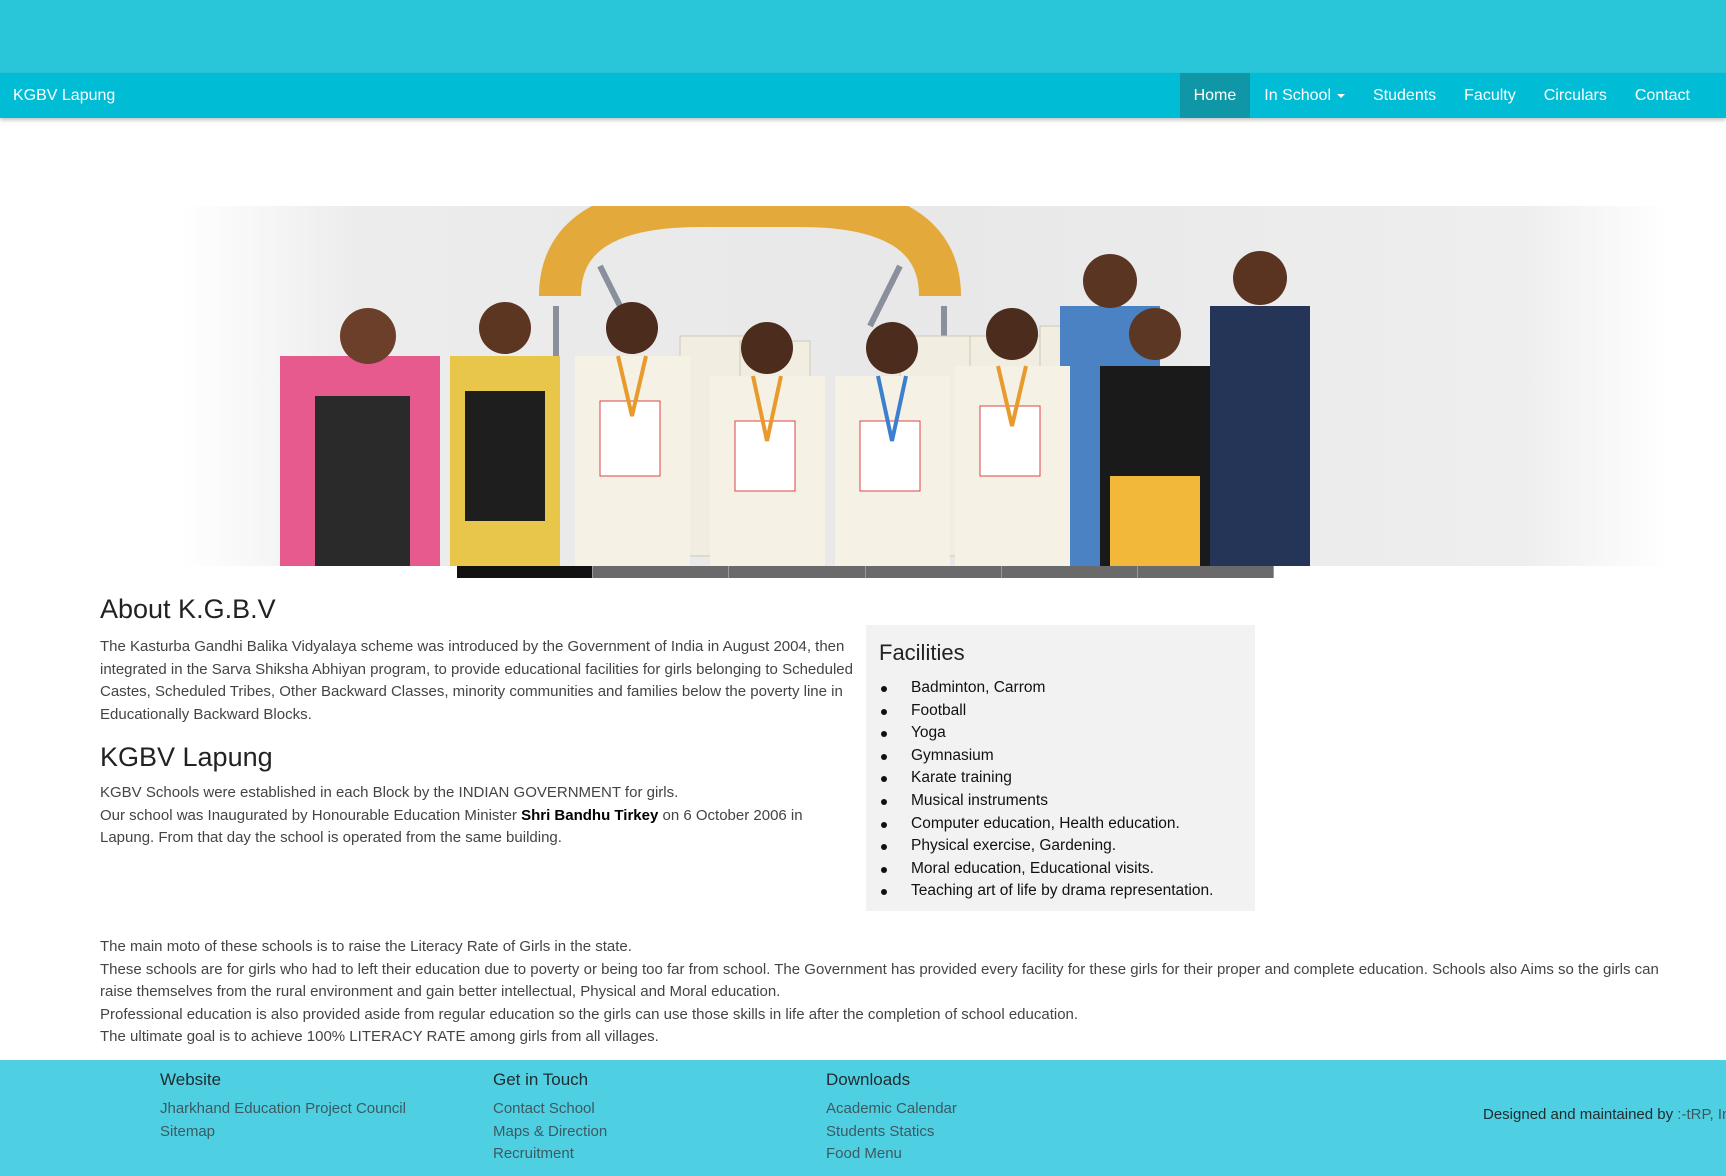  I want to click on nav-students-label: Students, so click(1405, 95).